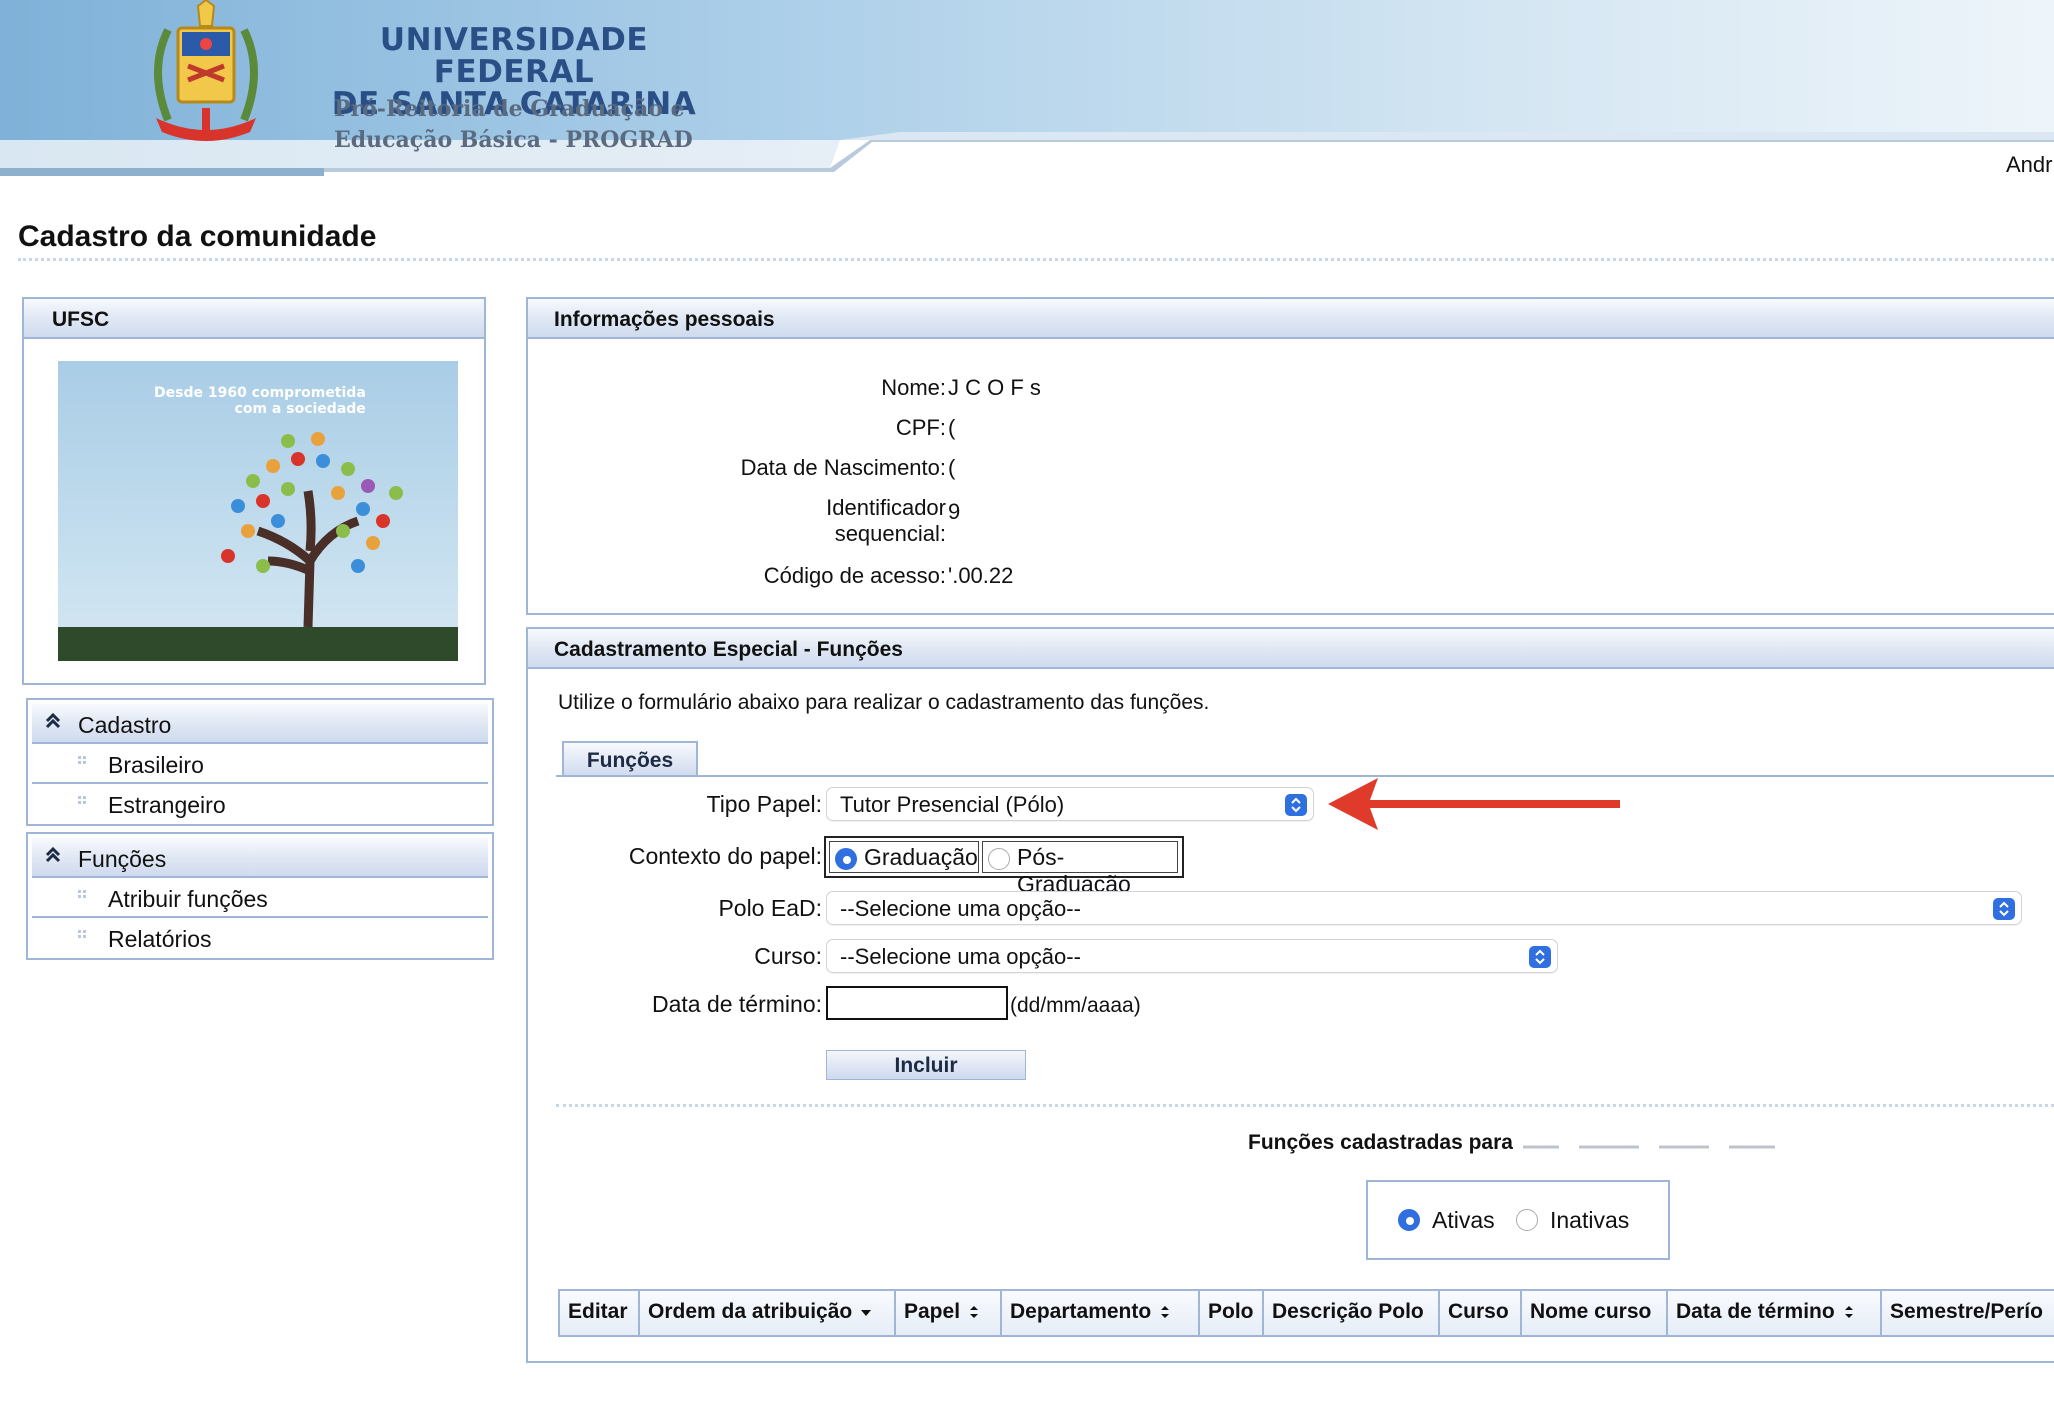 This screenshot has height=1416, width=2054. I want to click on sidebar-item-brasileiro: Brasileiro, so click(260, 764).